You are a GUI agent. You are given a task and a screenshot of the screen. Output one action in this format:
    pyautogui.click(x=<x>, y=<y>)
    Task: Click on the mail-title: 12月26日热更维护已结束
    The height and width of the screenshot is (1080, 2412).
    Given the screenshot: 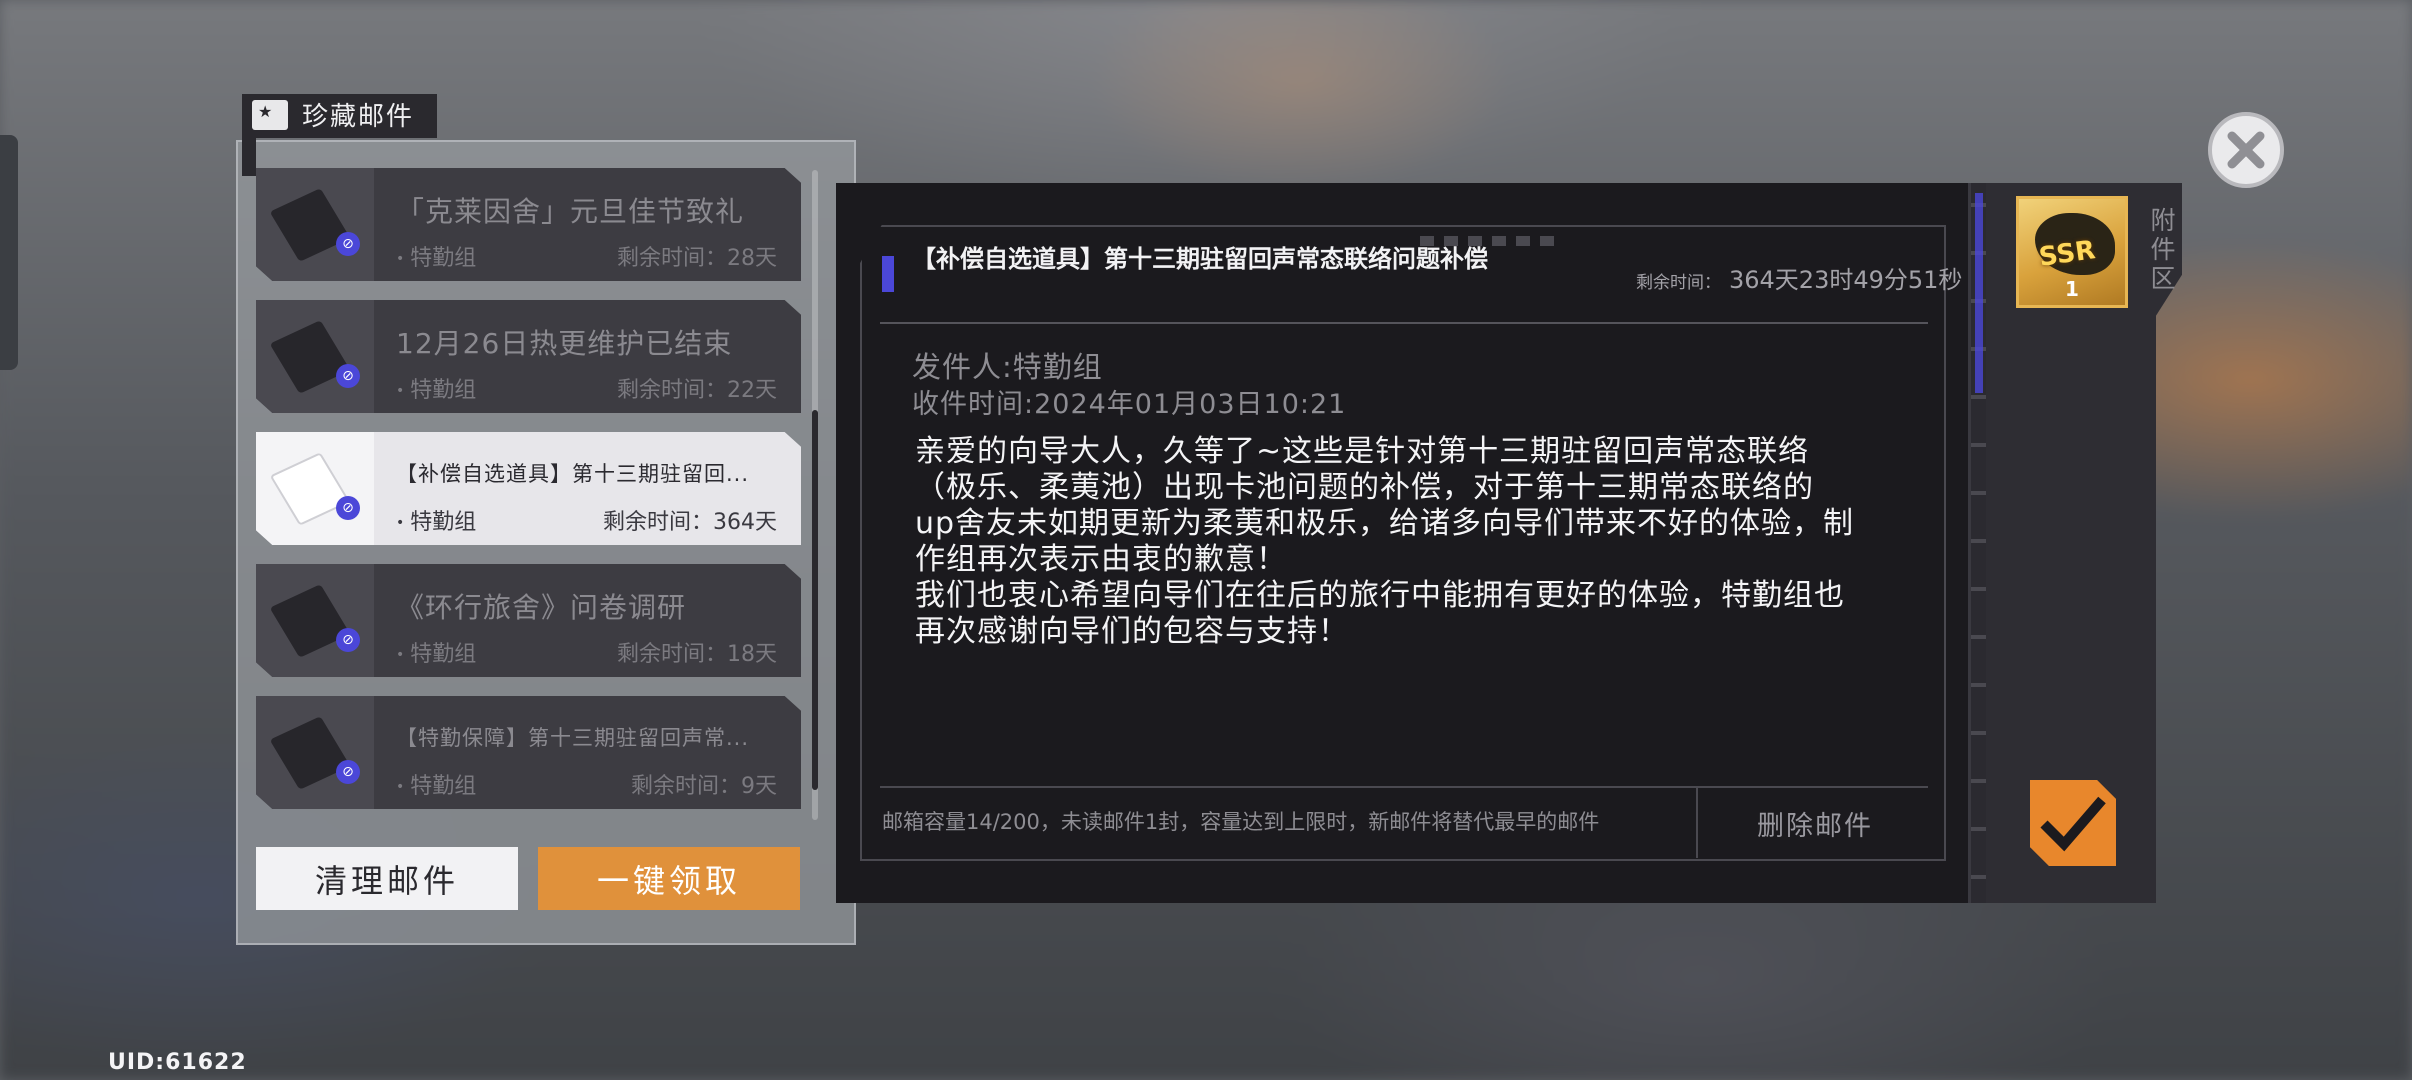 What is the action you would take?
    pyautogui.click(x=564, y=343)
    